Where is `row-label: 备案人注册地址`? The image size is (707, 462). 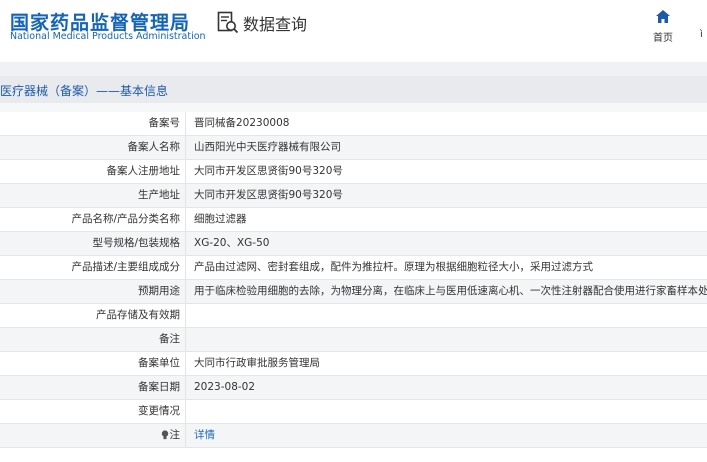
row-label: 备案人注册地址 is located at coordinates (93, 171).